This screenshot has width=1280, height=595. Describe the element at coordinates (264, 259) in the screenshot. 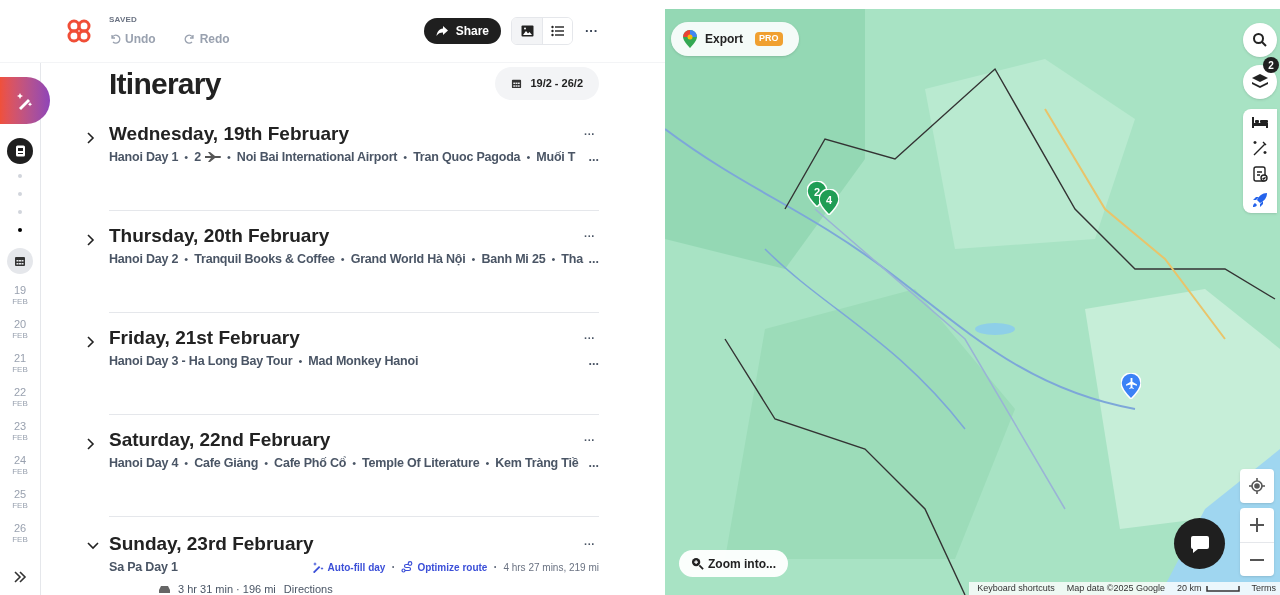

I see `stop-name: Tranquil Books & Coffee` at that location.